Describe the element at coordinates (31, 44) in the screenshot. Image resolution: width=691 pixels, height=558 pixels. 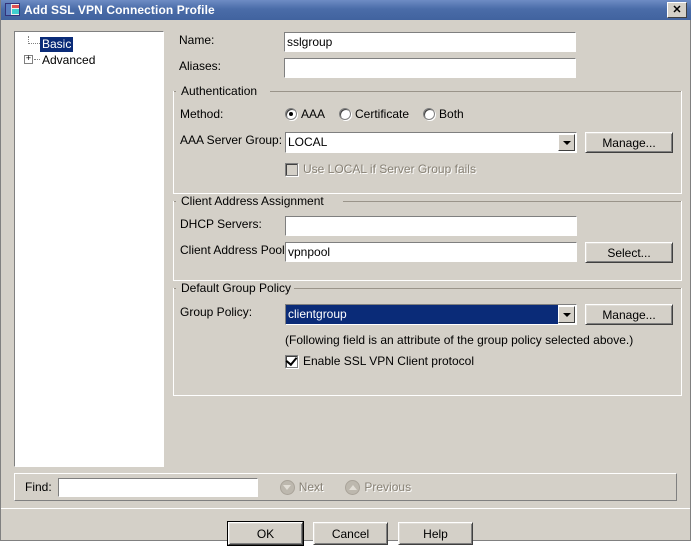
I see `tree-connector-icon` at that location.